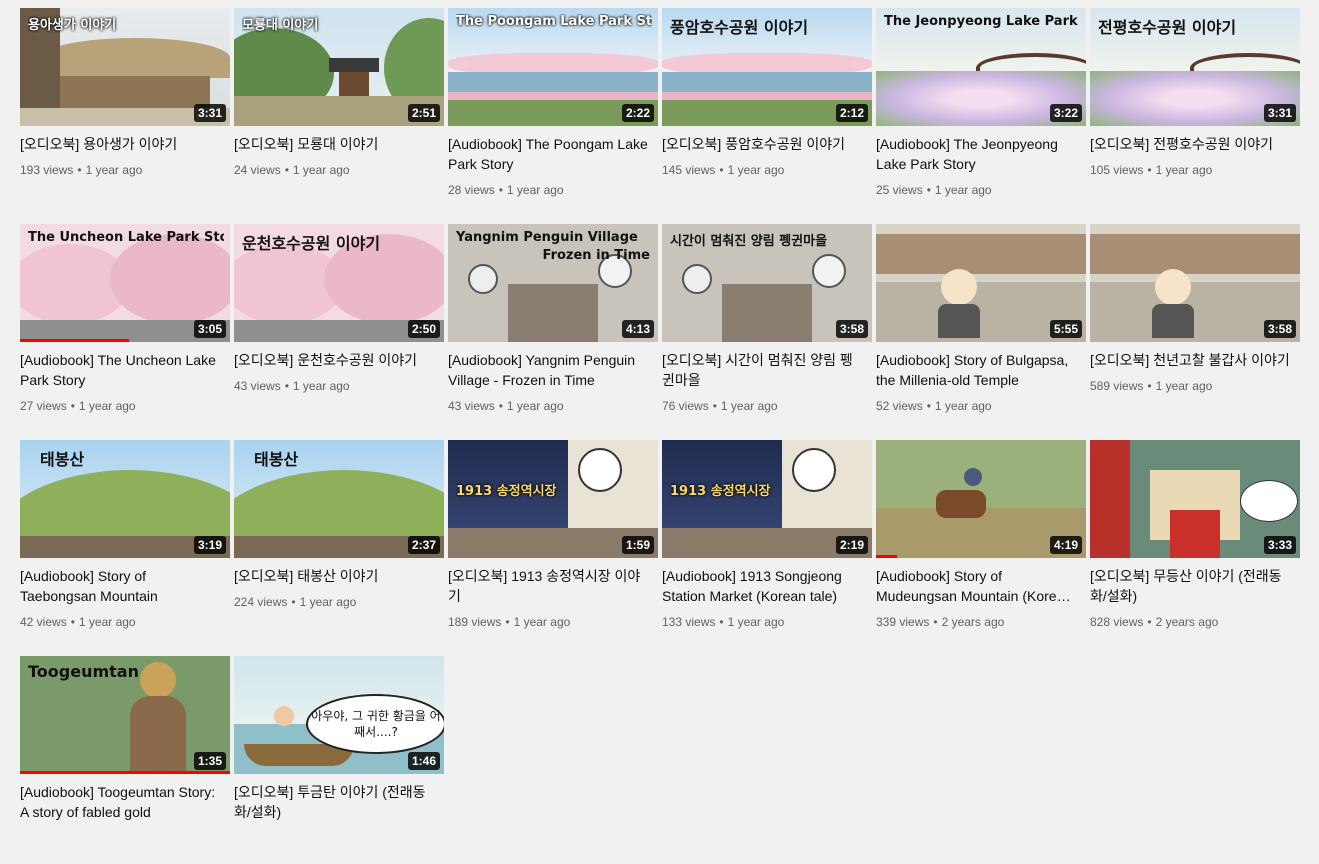 This screenshot has height=864, width=1319. What do you see at coordinates (1195, 156) in the screenshot?
I see `video-meta: [오디오북] 전평호수공원 이야기 105 views • 1 year ago` at bounding box center [1195, 156].